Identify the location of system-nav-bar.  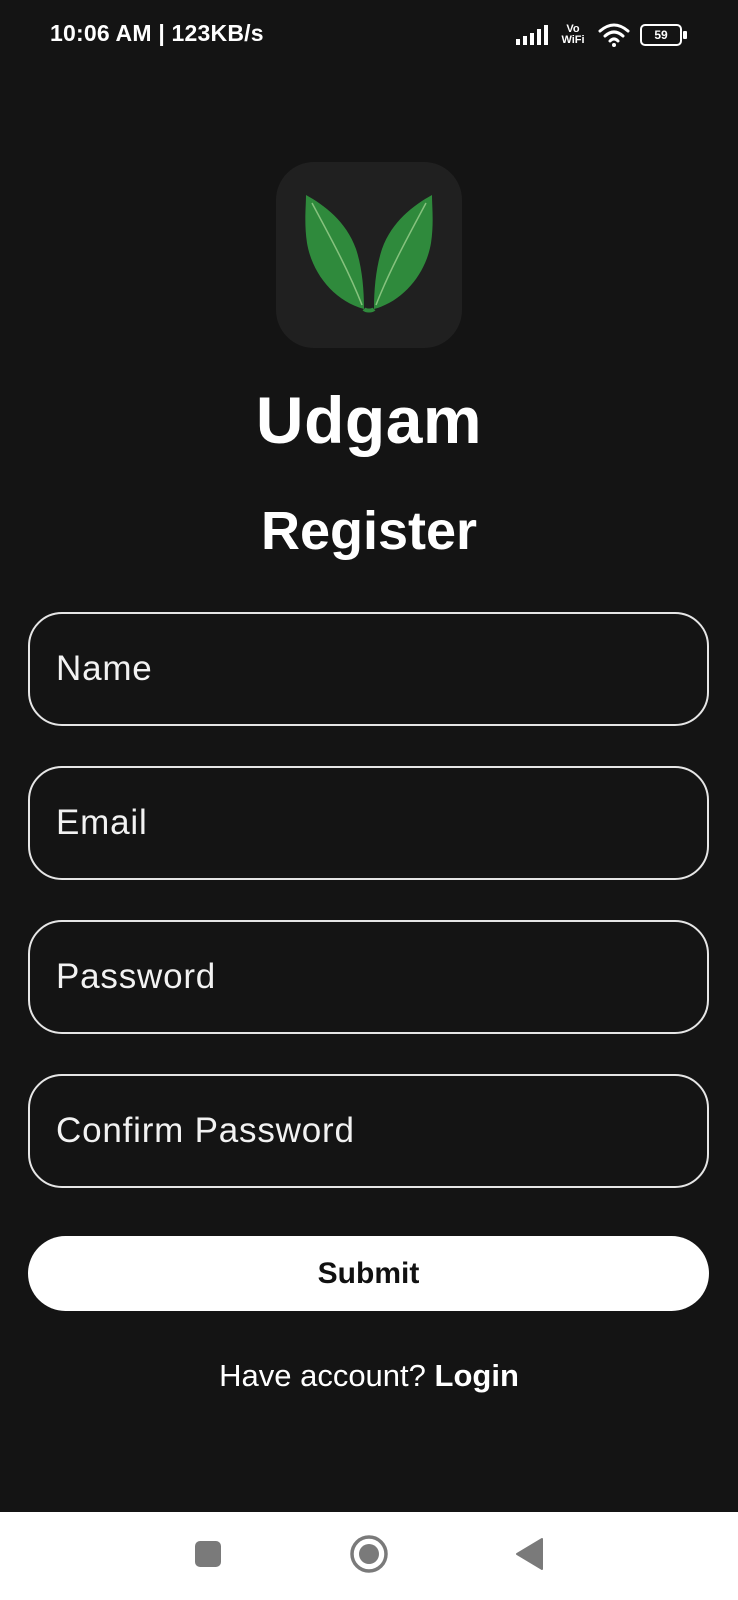
(369, 1556).